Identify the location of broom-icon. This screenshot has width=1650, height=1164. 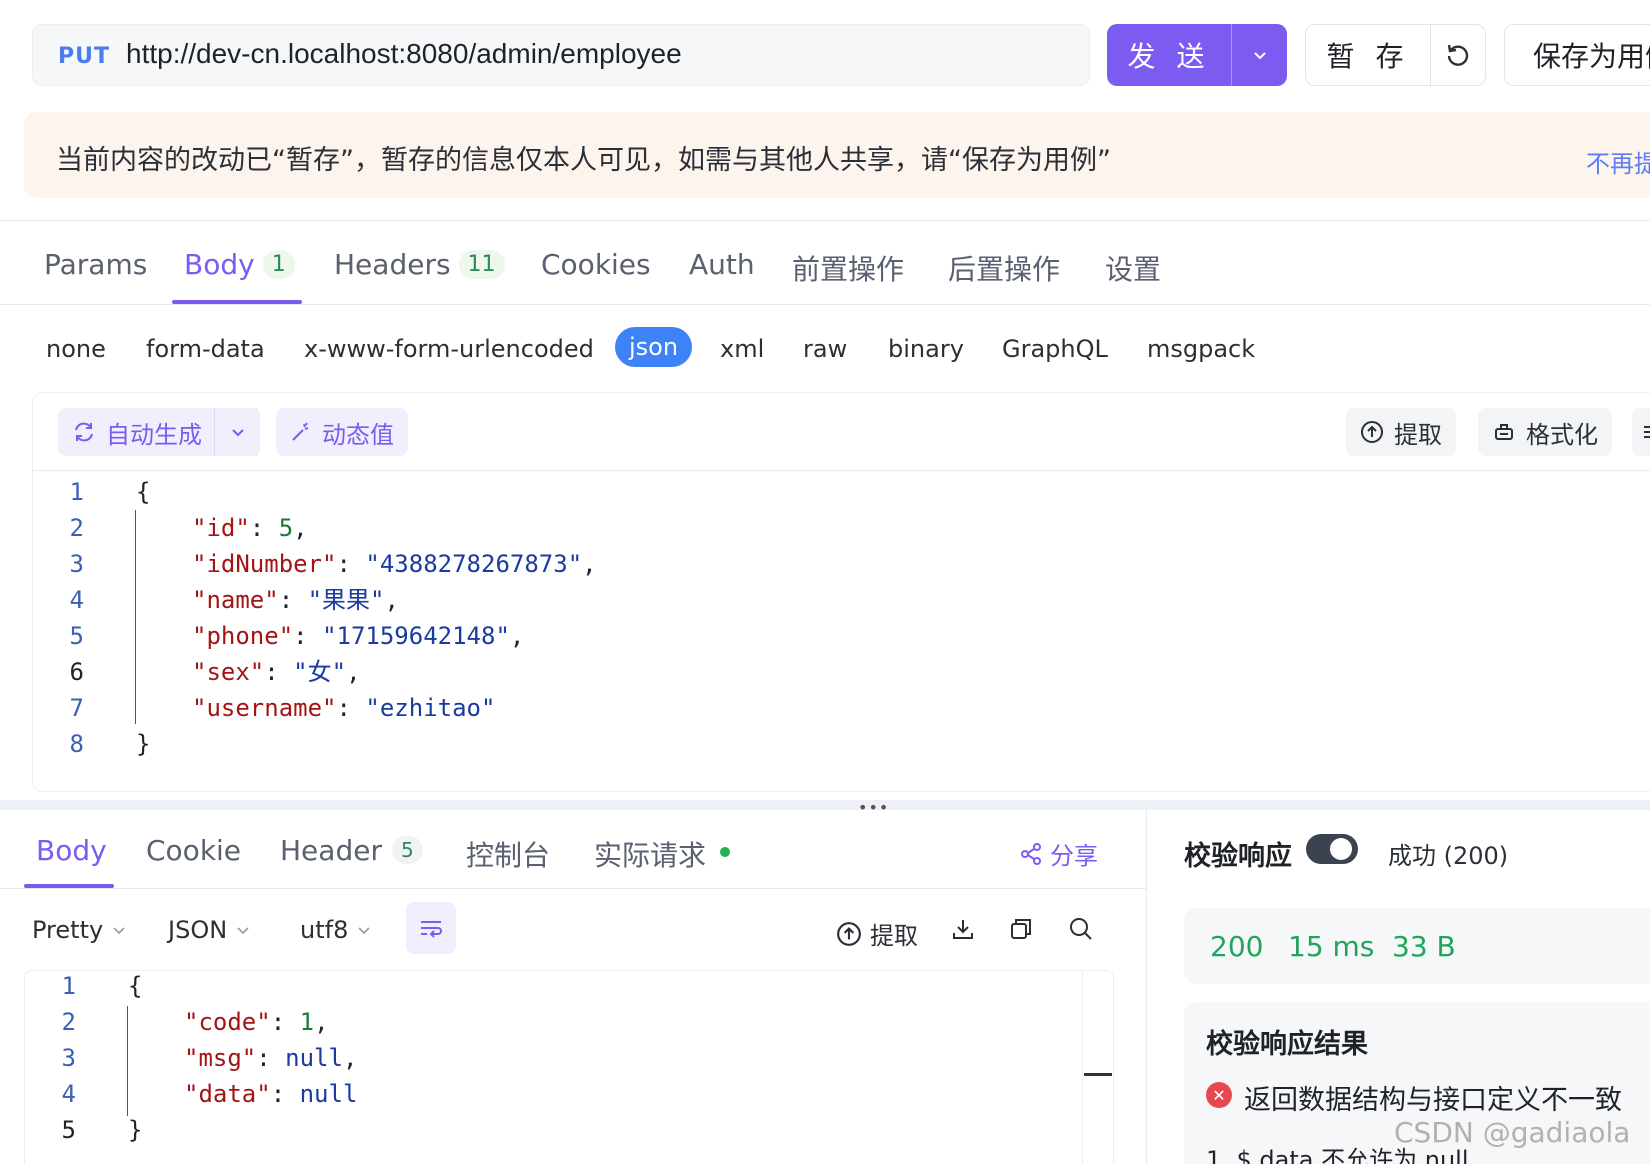
(1504, 432).